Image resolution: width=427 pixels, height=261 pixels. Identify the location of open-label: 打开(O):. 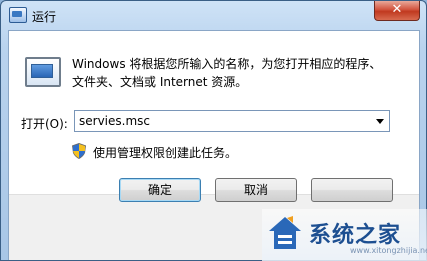
(44, 124).